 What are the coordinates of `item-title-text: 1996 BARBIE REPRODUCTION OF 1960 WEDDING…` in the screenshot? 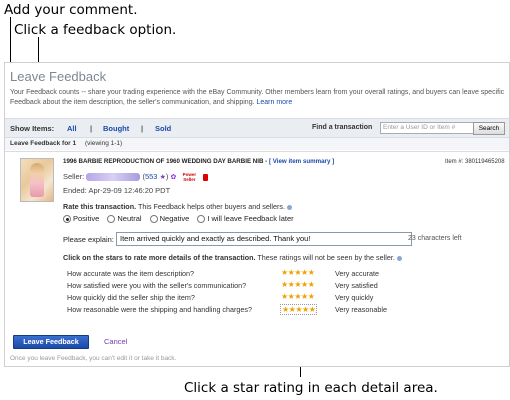 It's located at (165, 161).